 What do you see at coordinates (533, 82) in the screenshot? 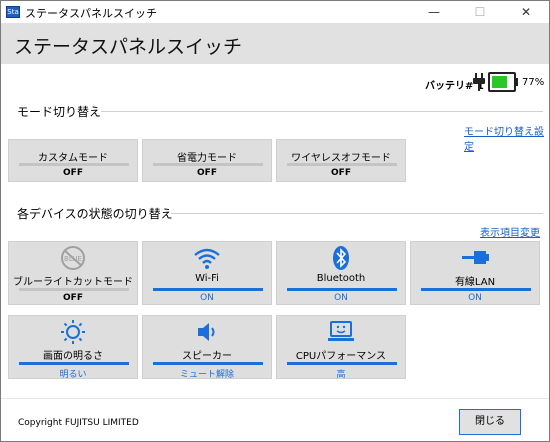
I see `battery-percent: 77%` at bounding box center [533, 82].